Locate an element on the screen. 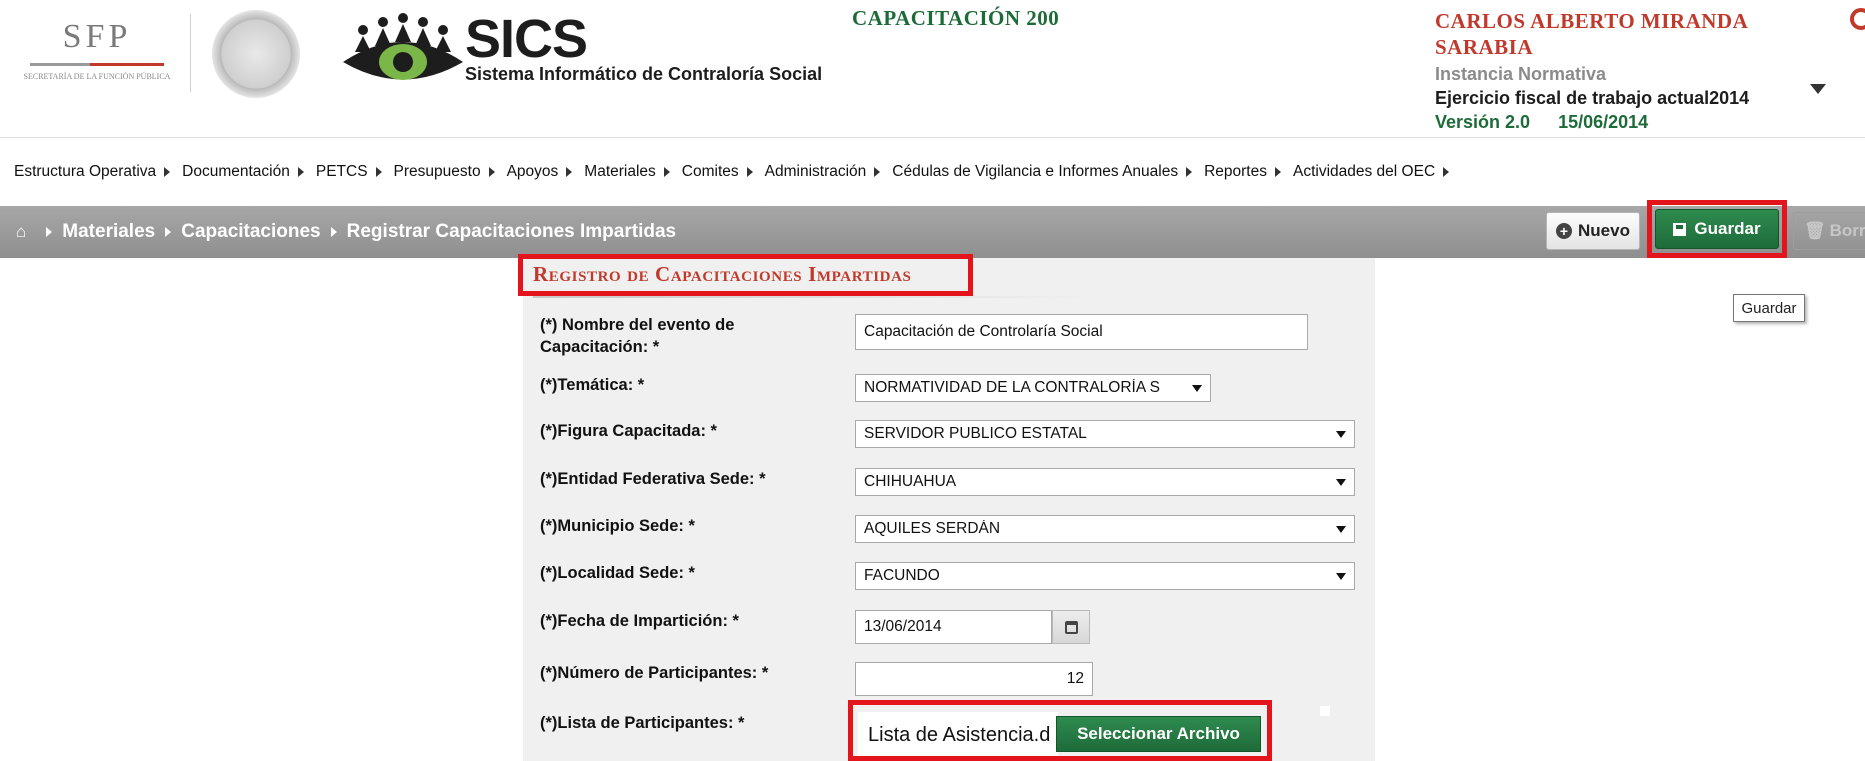 This screenshot has height=761, width=1865. menu-item-comites: Comites is located at coordinates (717, 172).